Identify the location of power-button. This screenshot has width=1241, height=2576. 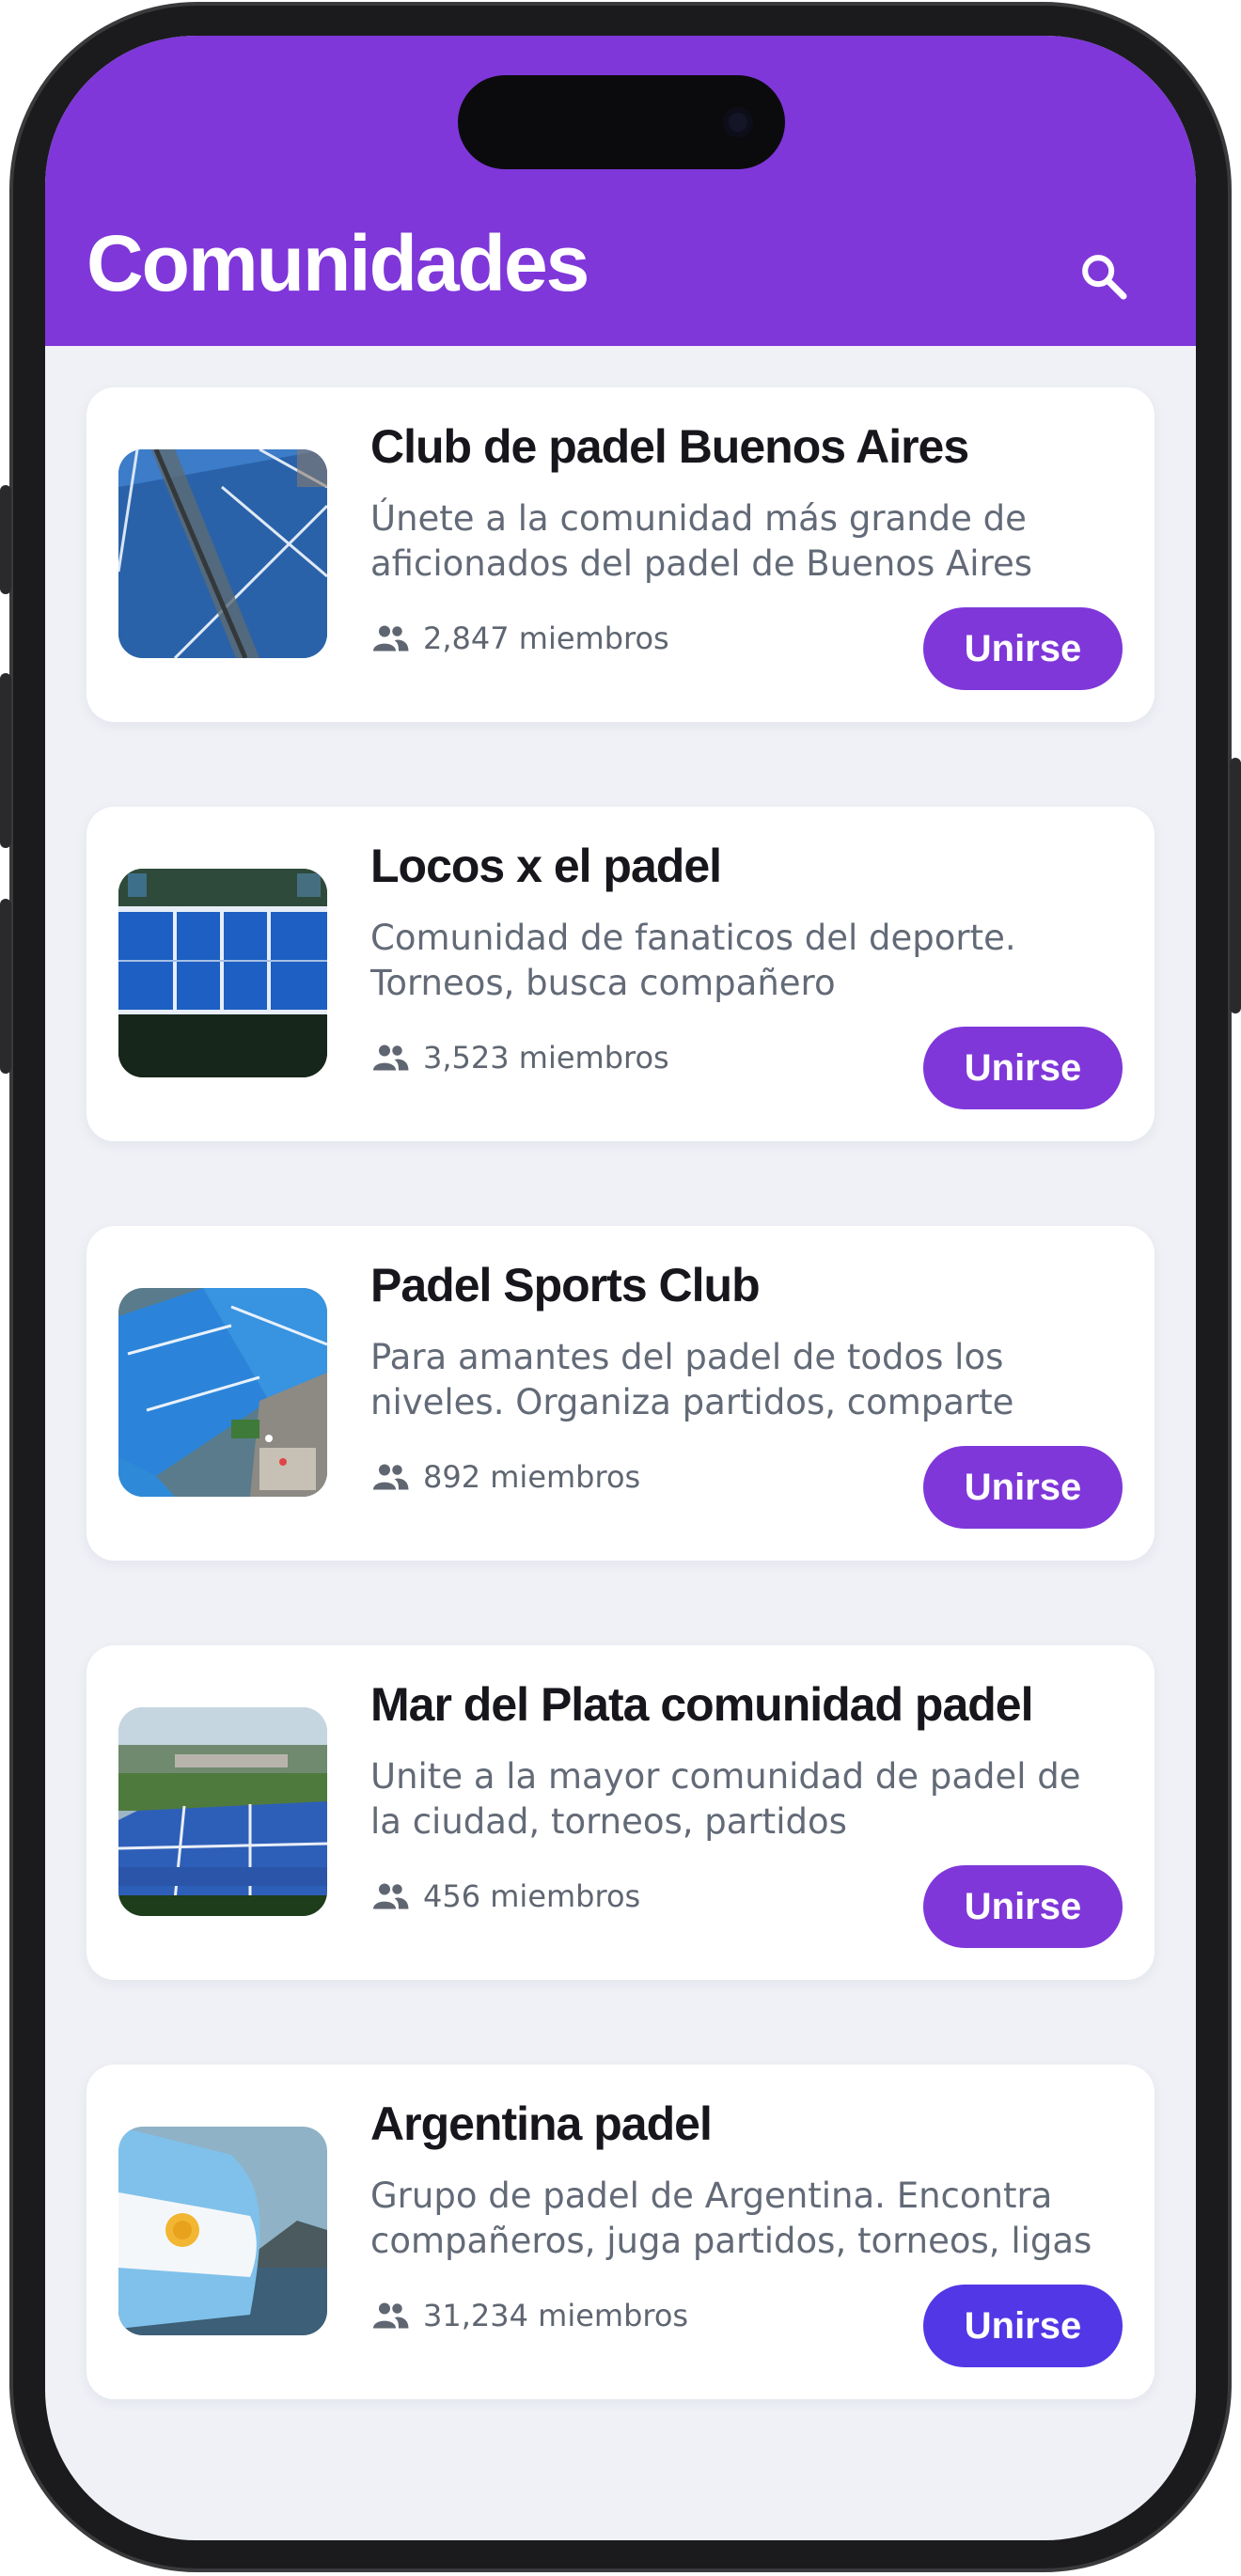
(1235, 886).